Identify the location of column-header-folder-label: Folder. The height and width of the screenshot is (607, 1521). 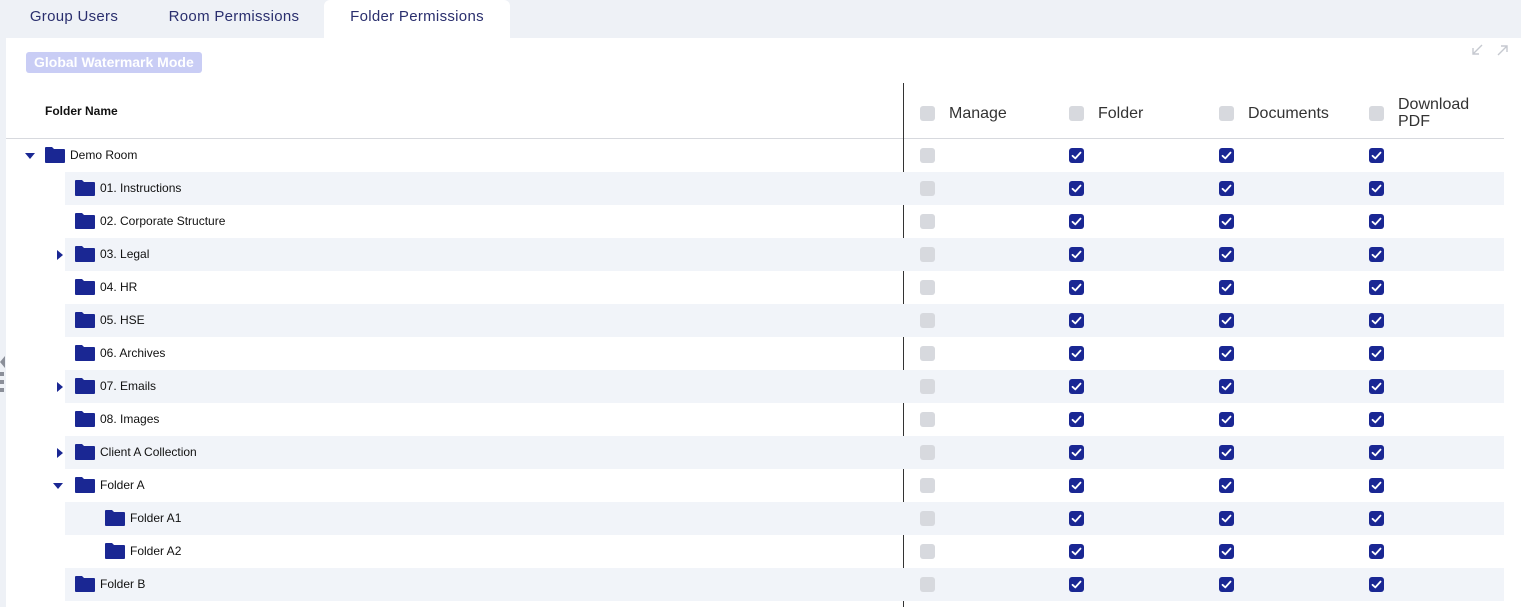
(1121, 113).